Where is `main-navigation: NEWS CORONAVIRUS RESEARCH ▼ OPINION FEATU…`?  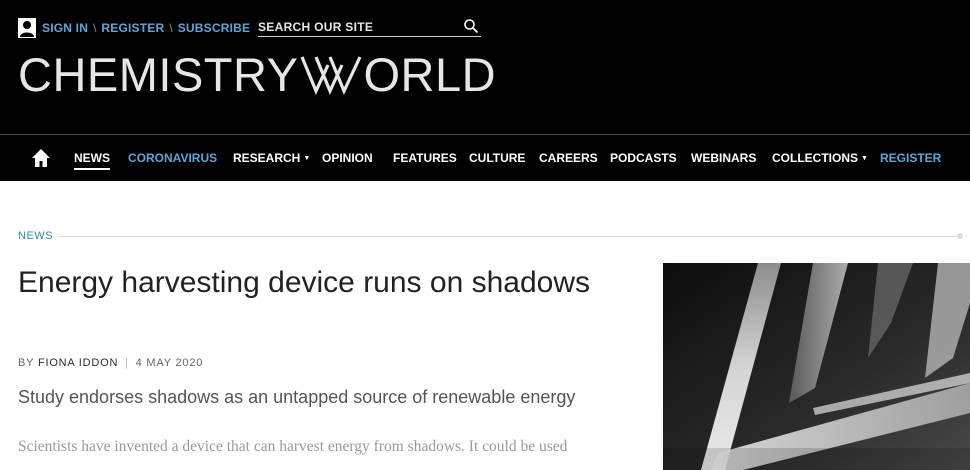
main-navigation: NEWS CORONAVIRUS RESEARCH ▼ OPINION FEATU… is located at coordinates (485, 157).